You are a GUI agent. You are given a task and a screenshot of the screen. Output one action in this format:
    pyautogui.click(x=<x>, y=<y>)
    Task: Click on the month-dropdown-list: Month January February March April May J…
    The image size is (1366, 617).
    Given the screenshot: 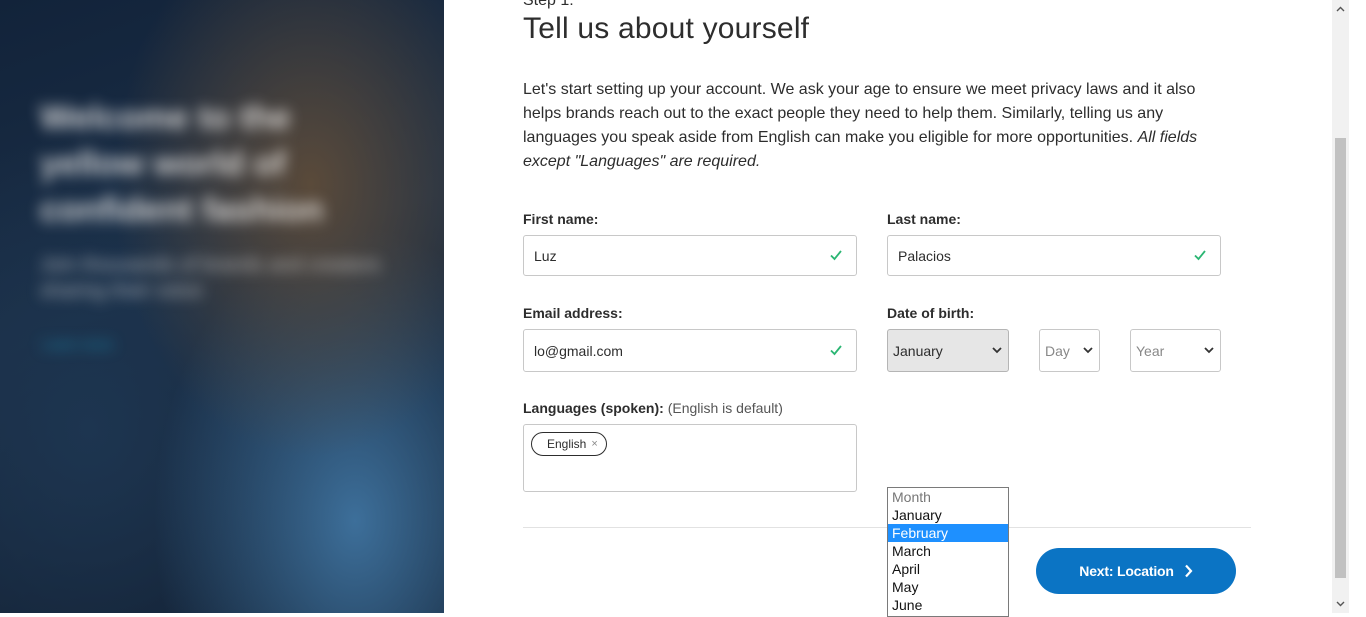 What is the action you would take?
    pyautogui.click(x=948, y=552)
    